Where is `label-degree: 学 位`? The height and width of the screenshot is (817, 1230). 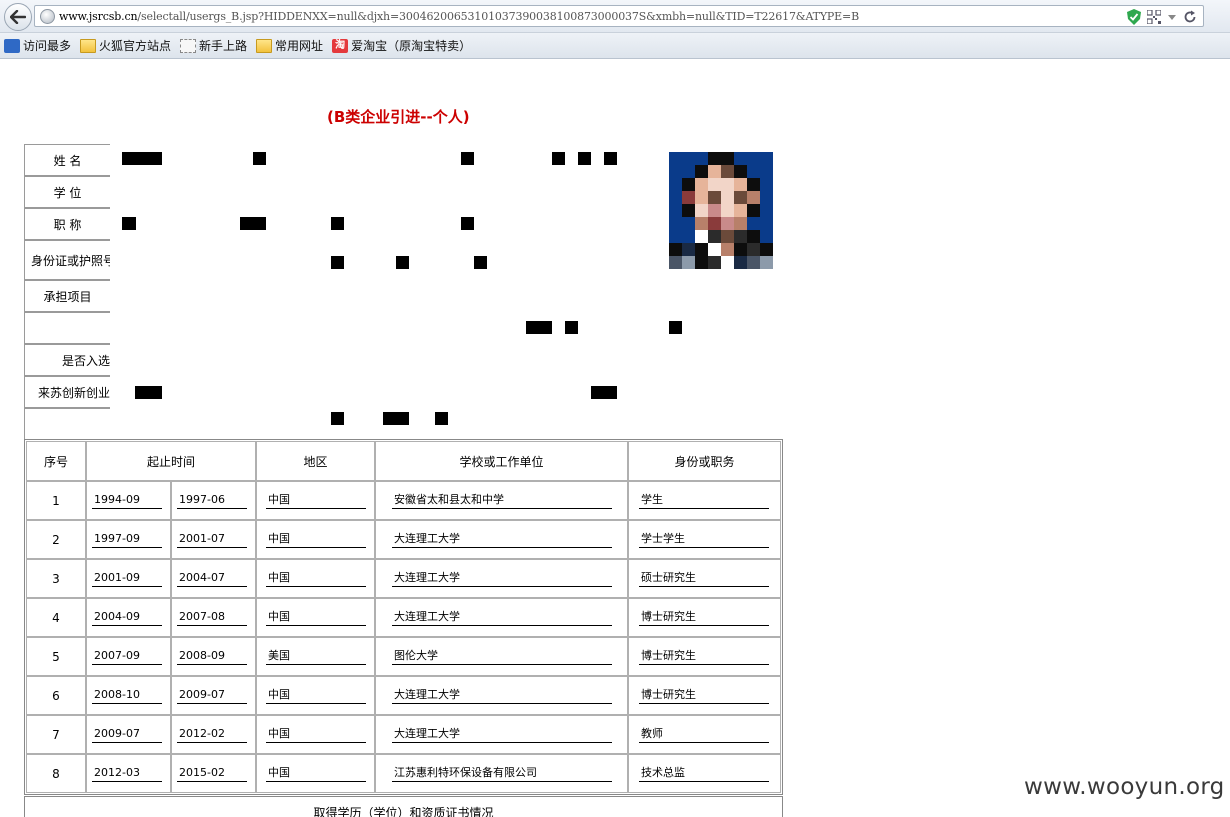
label-degree: 学 位 is located at coordinates (67, 192).